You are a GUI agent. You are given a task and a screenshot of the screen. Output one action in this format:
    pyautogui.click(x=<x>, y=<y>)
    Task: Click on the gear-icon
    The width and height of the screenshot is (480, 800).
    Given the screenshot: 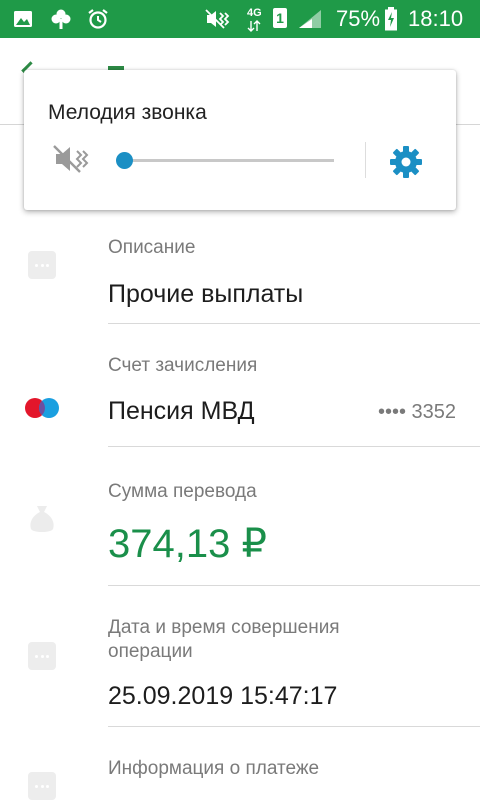 What is the action you would take?
    pyautogui.click(x=406, y=162)
    